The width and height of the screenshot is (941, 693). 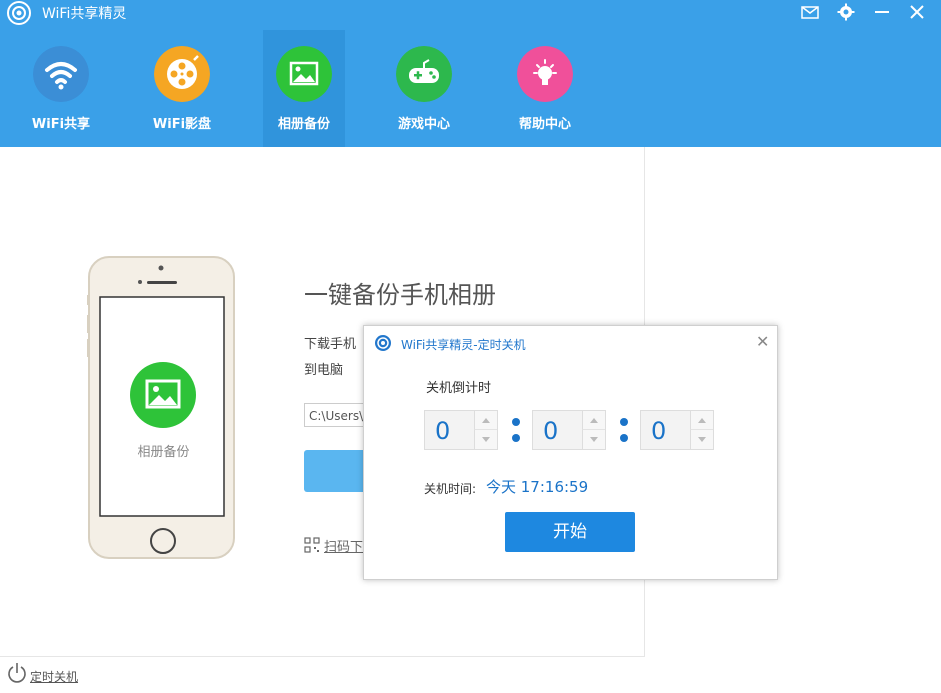 I want to click on countdown-label: 关机倒计时, so click(x=459, y=388).